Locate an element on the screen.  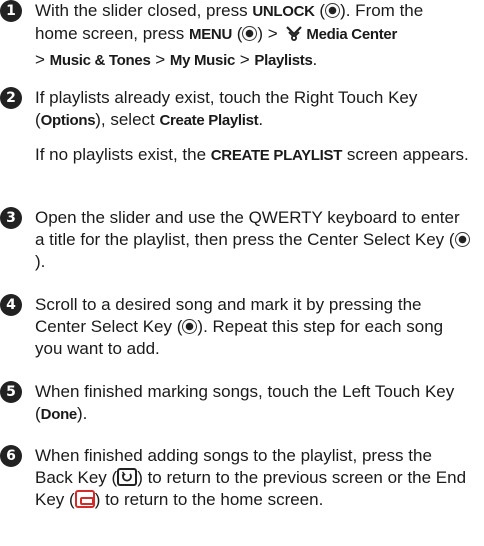
step-number-badge: 5 is located at coordinates (11, 392).